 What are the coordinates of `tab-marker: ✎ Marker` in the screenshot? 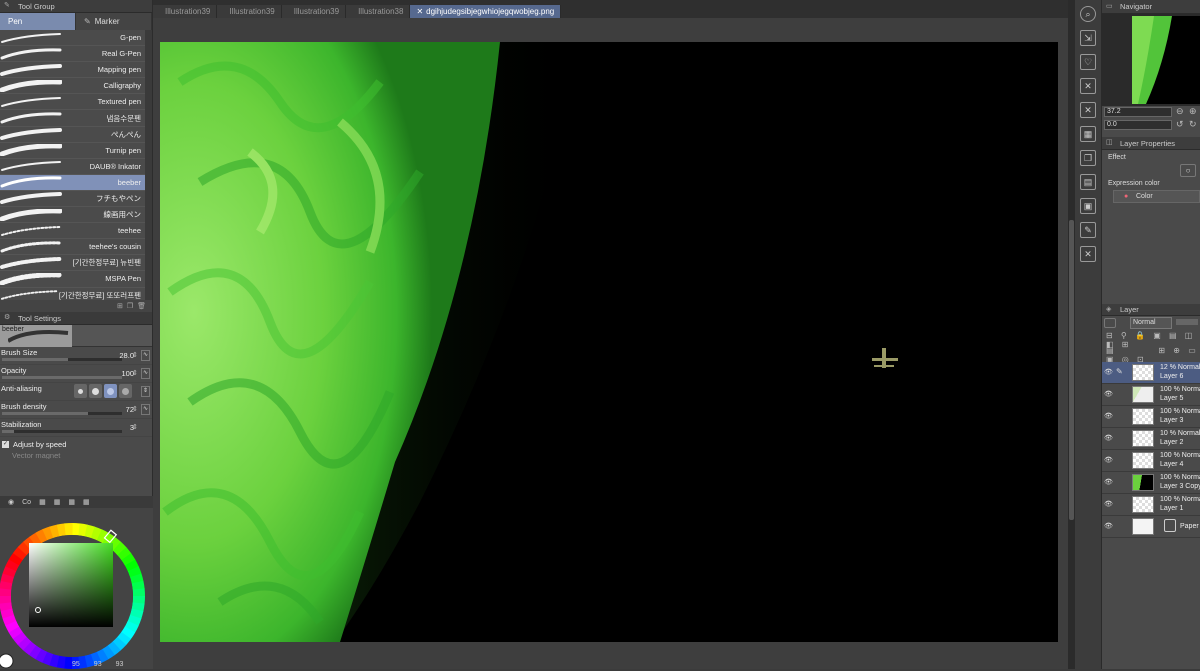 It's located at (114, 21).